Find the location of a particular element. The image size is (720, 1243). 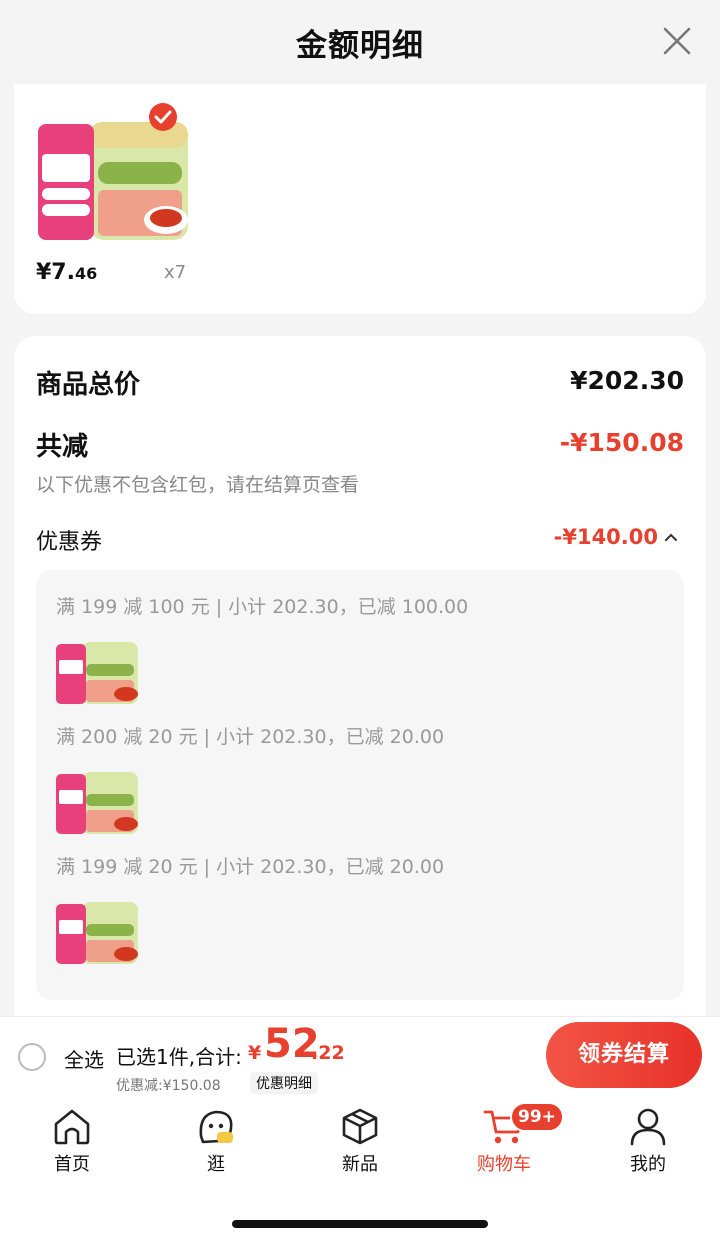

selected-check-icon is located at coordinates (163, 117).